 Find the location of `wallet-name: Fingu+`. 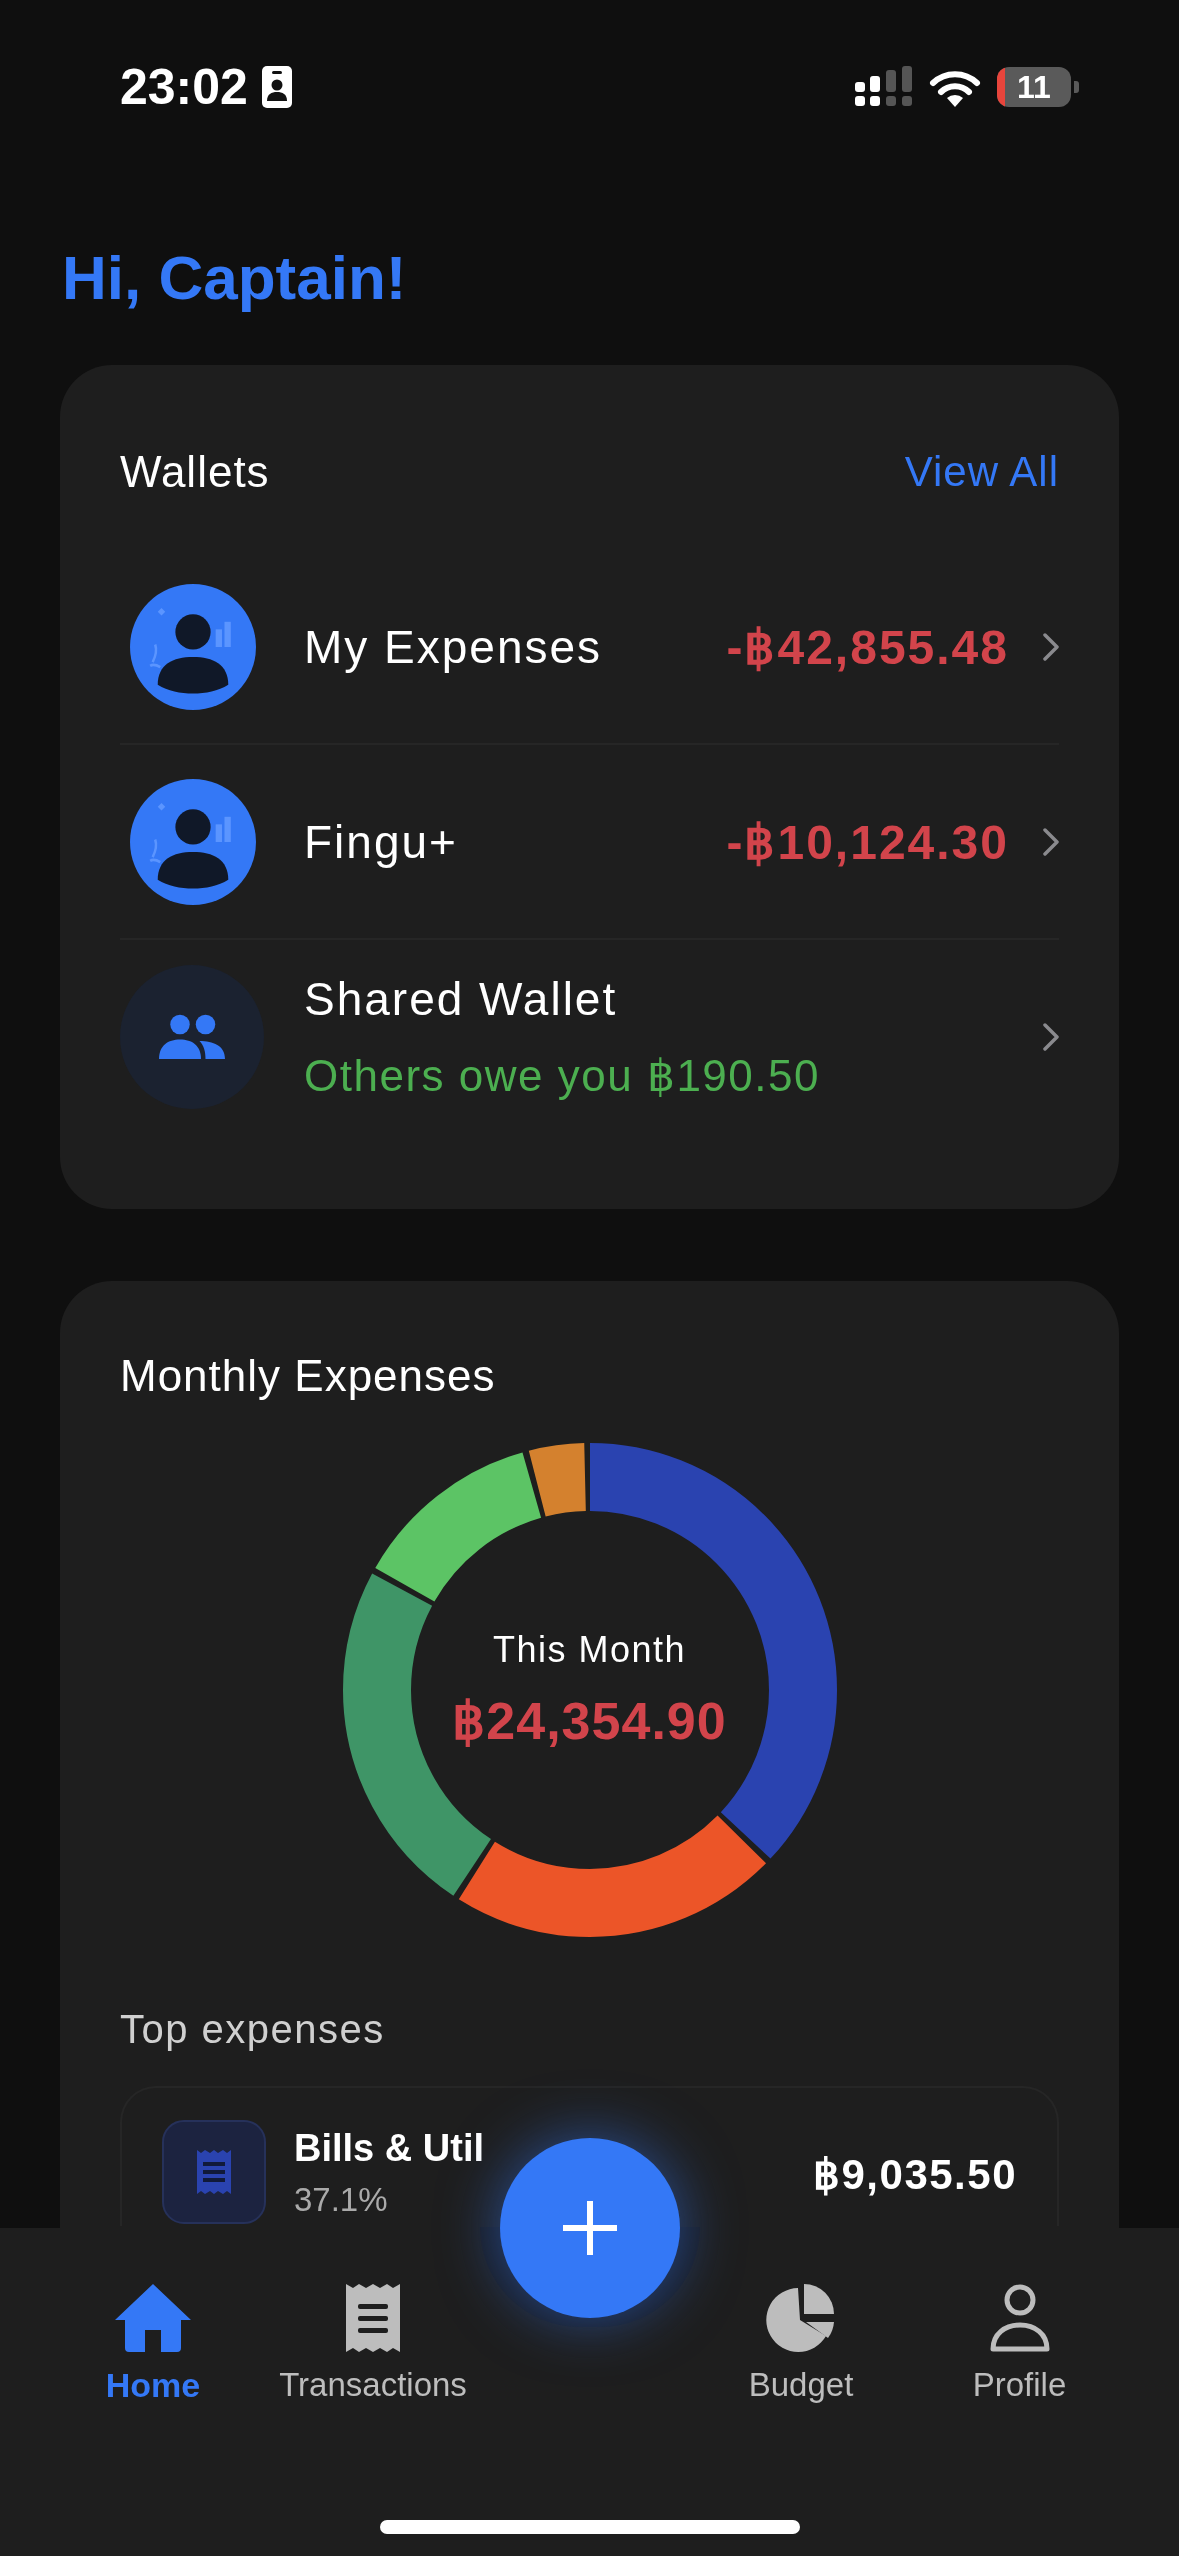

wallet-name: Fingu+ is located at coordinates (381, 841).